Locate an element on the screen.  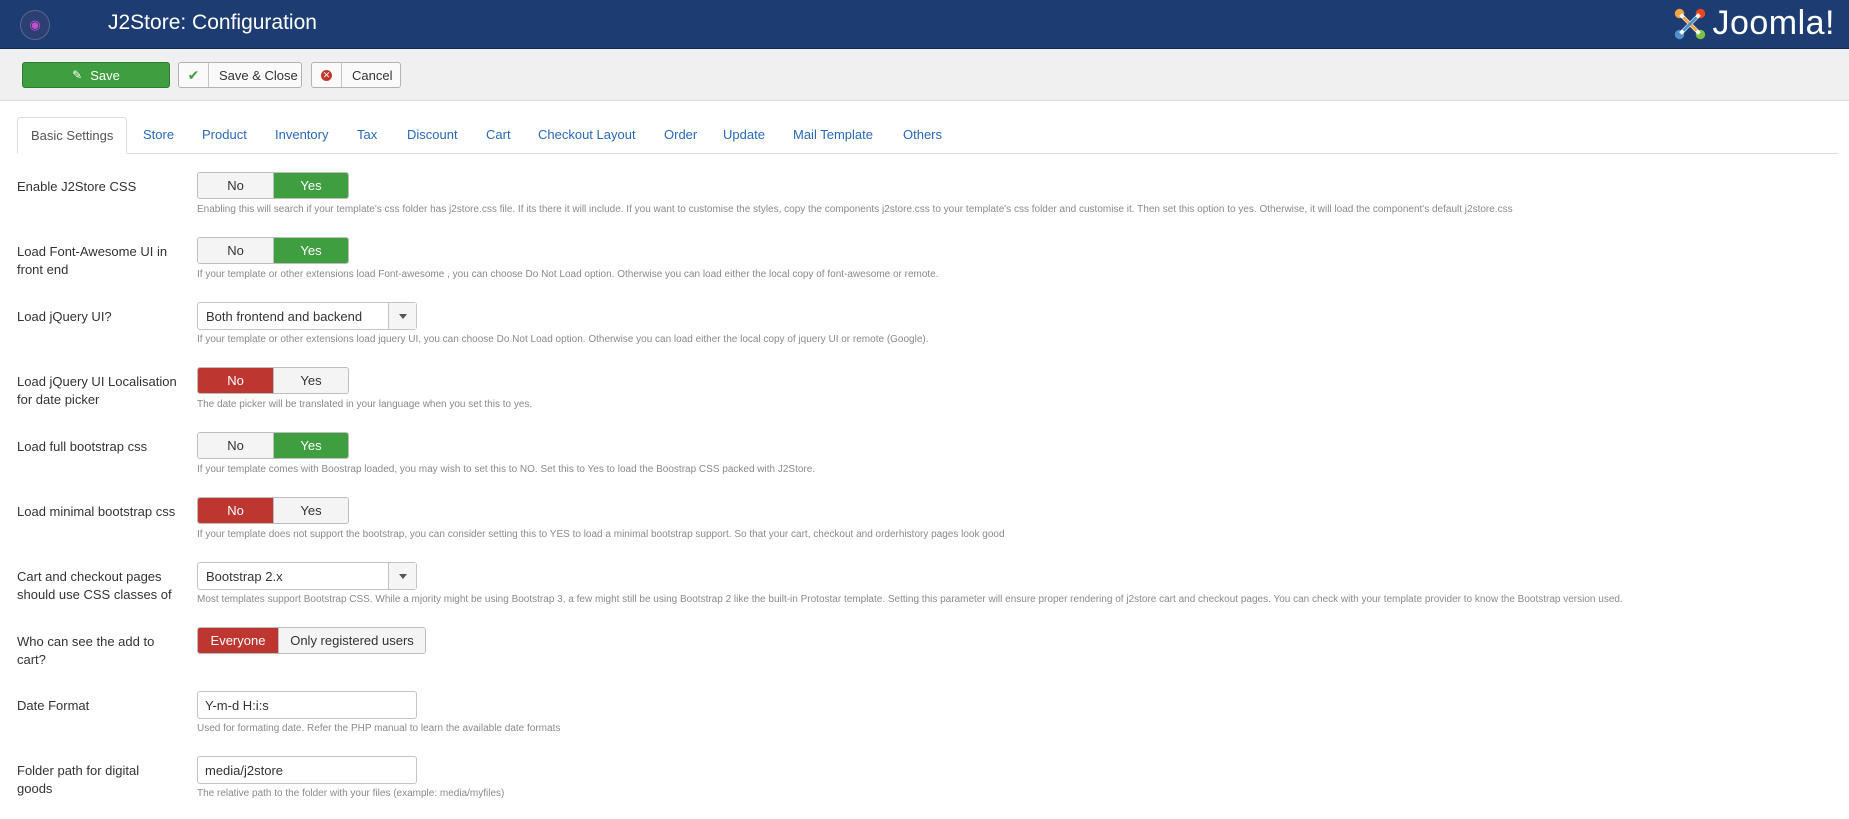
tab-update: Update is located at coordinates (744, 135).